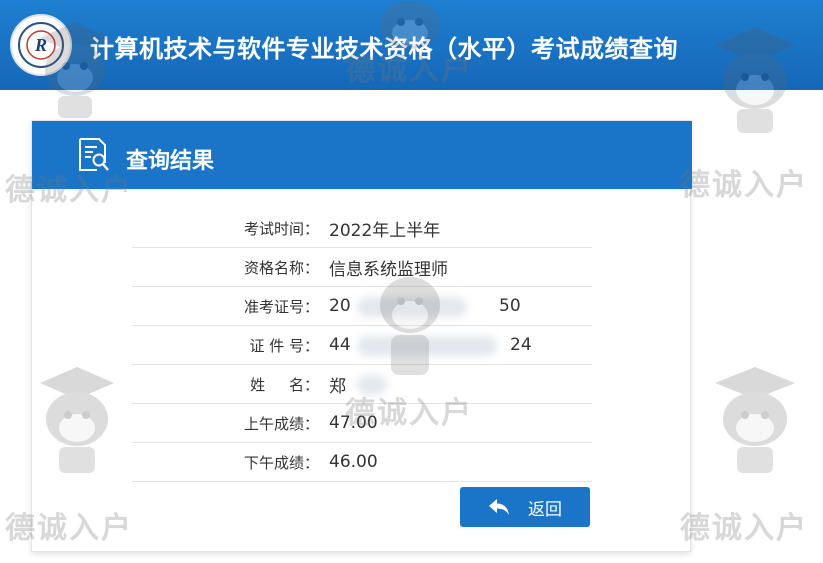 This screenshot has height=563, width=823. What do you see at coordinates (281, 267) in the screenshot?
I see `row-label: 资格名称：` at bounding box center [281, 267].